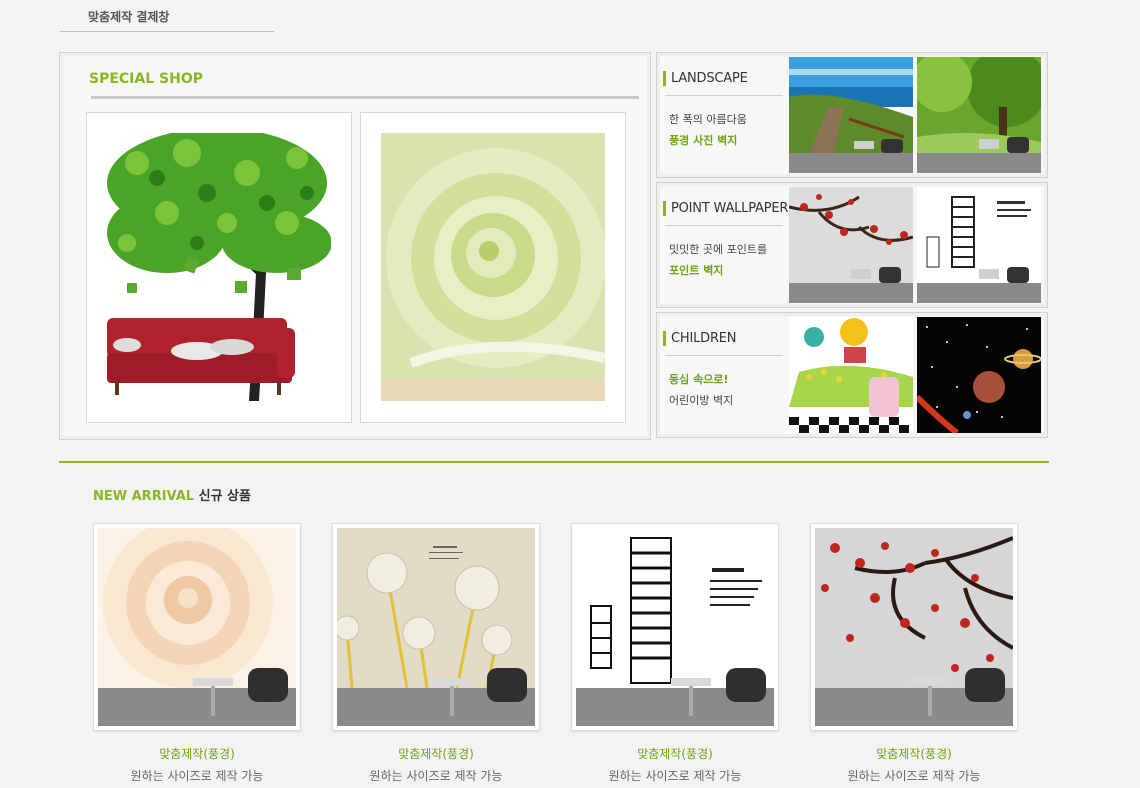 The height and width of the screenshot is (788, 1140). I want to click on landscape-coast-thumb, so click(851, 115).